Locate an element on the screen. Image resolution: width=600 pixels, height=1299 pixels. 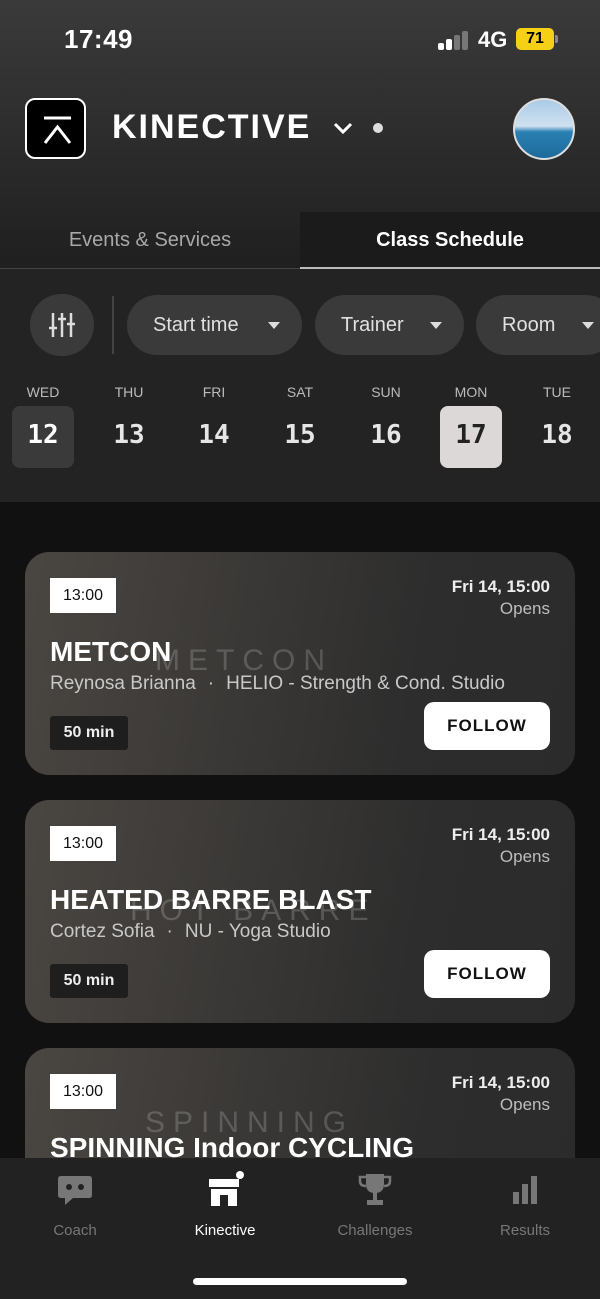
day-tue: TUE 18 is located at coordinates (557, 424).